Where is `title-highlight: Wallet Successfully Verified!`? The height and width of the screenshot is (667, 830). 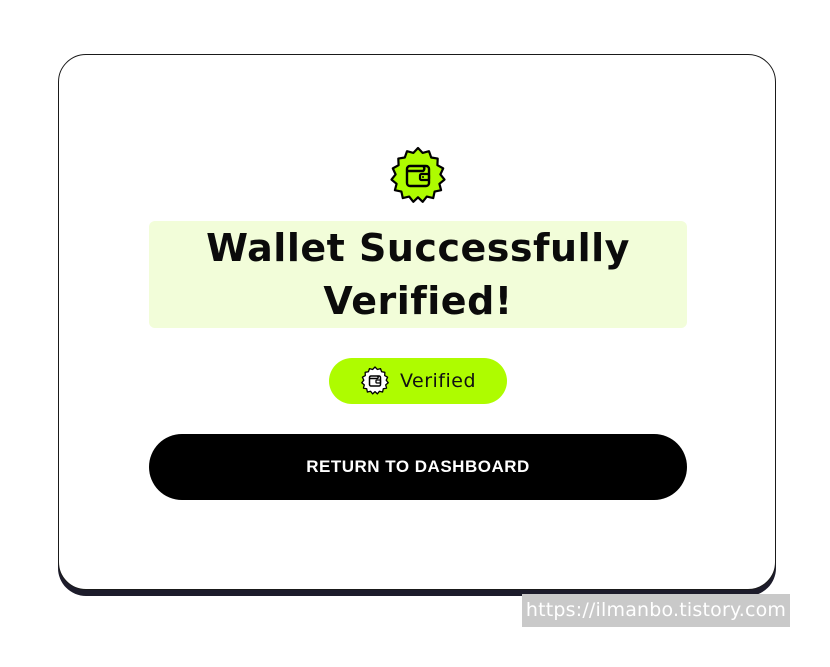
title-highlight: Wallet Successfully Verified! is located at coordinates (418, 274).